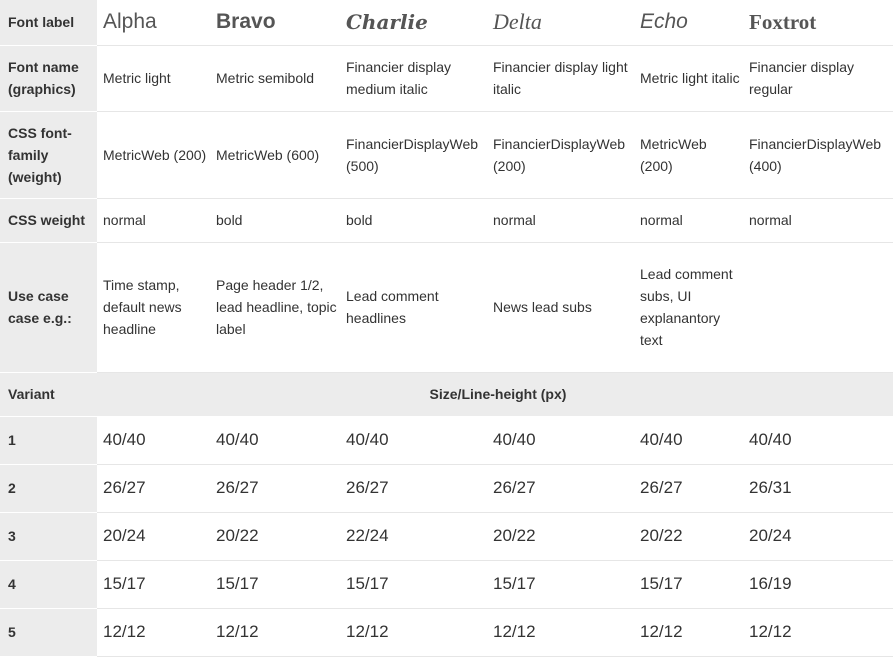 The width and height of the screenshot is (895, 658). What do you see at coordinates (818, 488) in the screenshot?
I see `table-cell: 26/31` at bounding box center [818, 488].